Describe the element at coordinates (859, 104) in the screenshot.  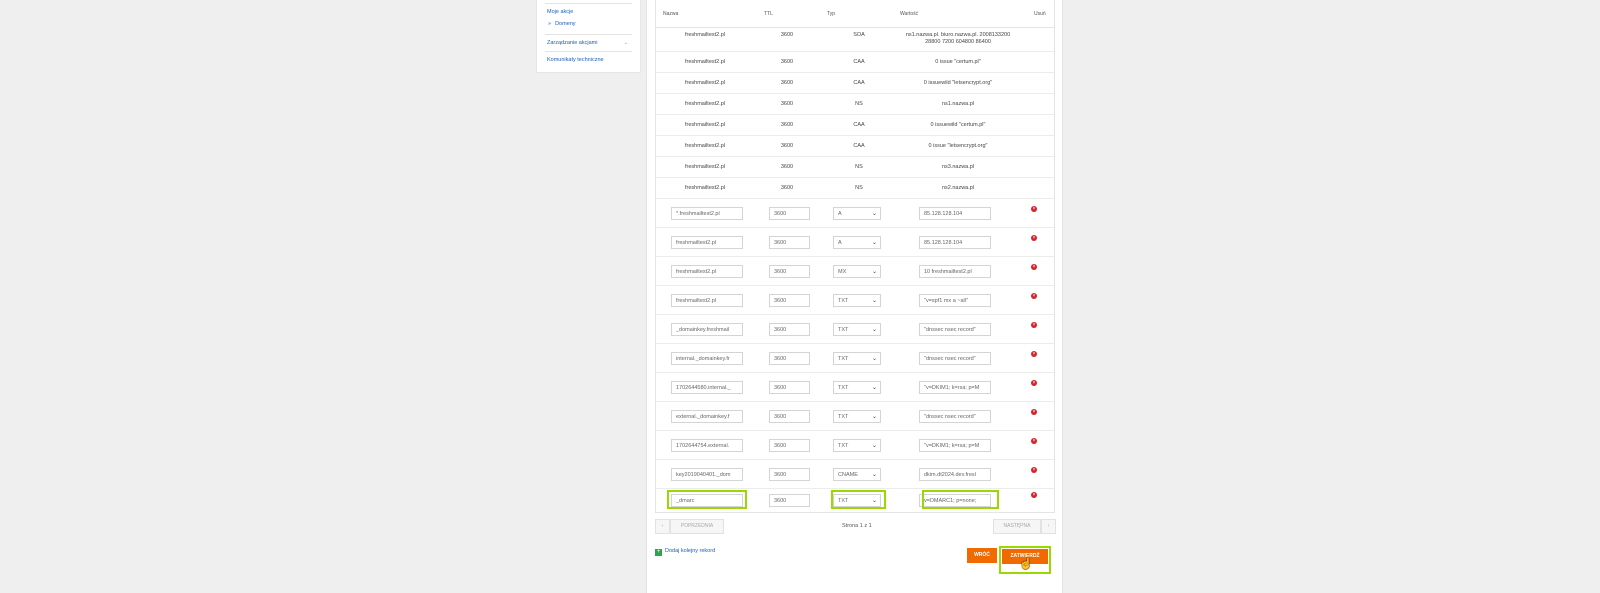
I see `record-type: NS` at that location.